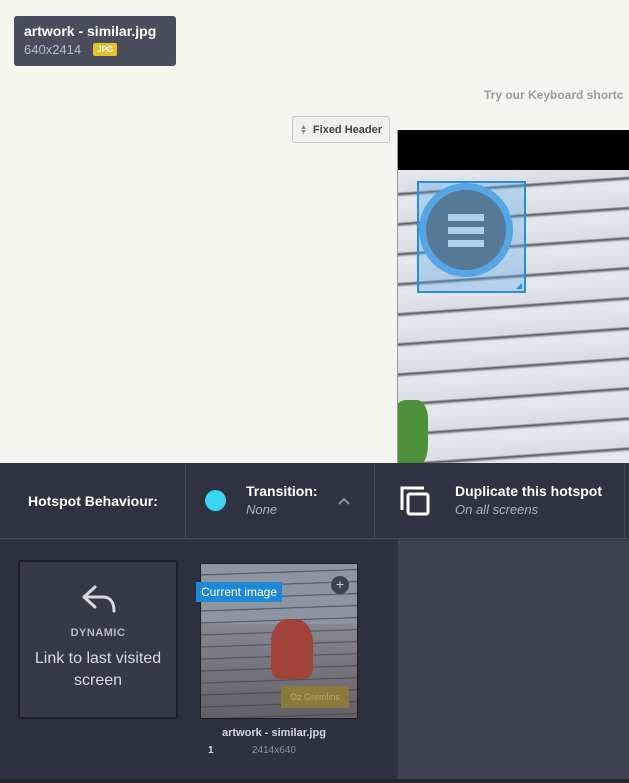 The height and width of the screenshot is (783, 629). What do you see at coordinates (261, 509) in the screenshot?
I see `transition-value: None` at bounding box center [261, 509].